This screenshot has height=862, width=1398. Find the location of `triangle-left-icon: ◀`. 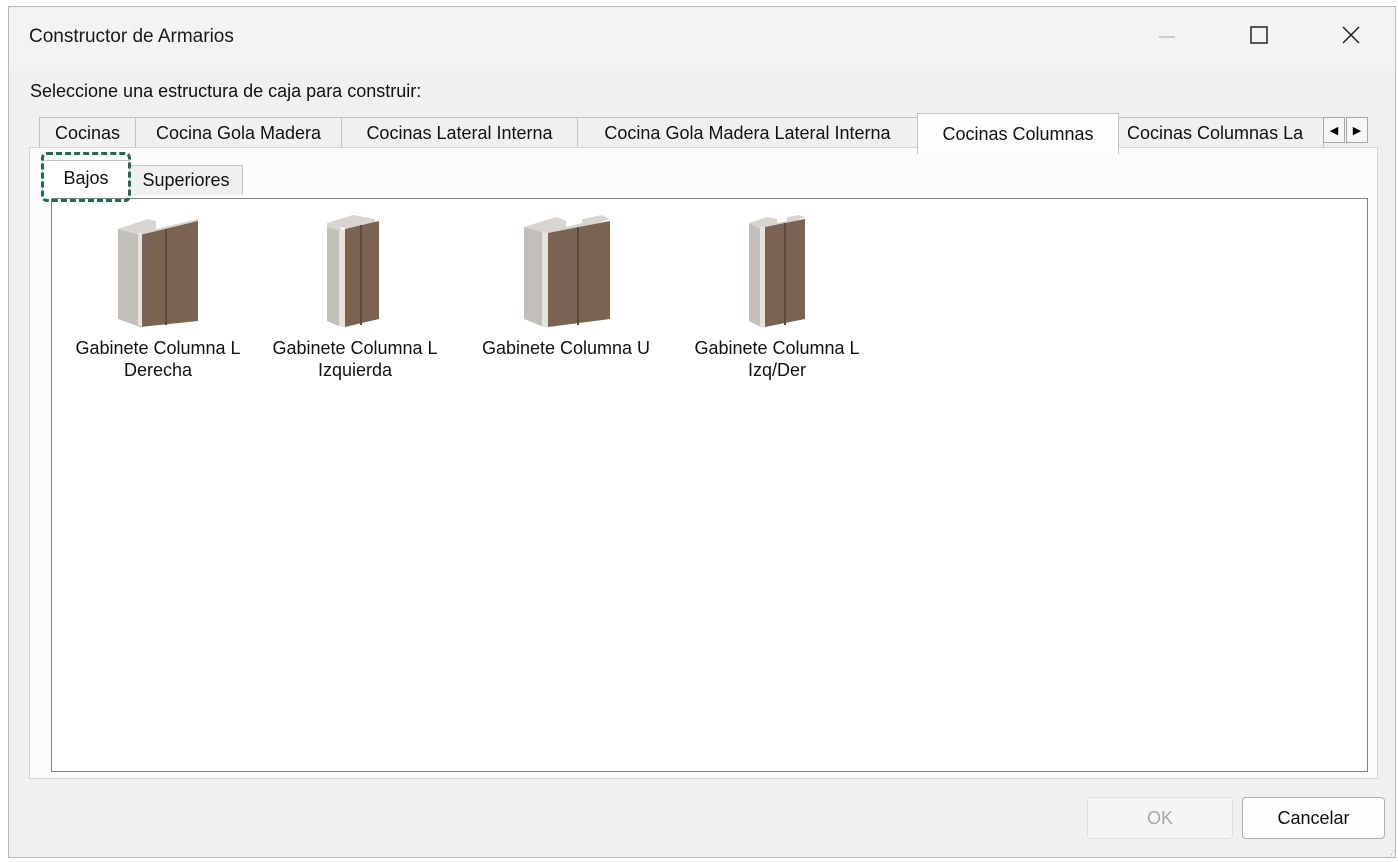

triangle-left-icon: ◀ is located at coordinates (1334, 130).